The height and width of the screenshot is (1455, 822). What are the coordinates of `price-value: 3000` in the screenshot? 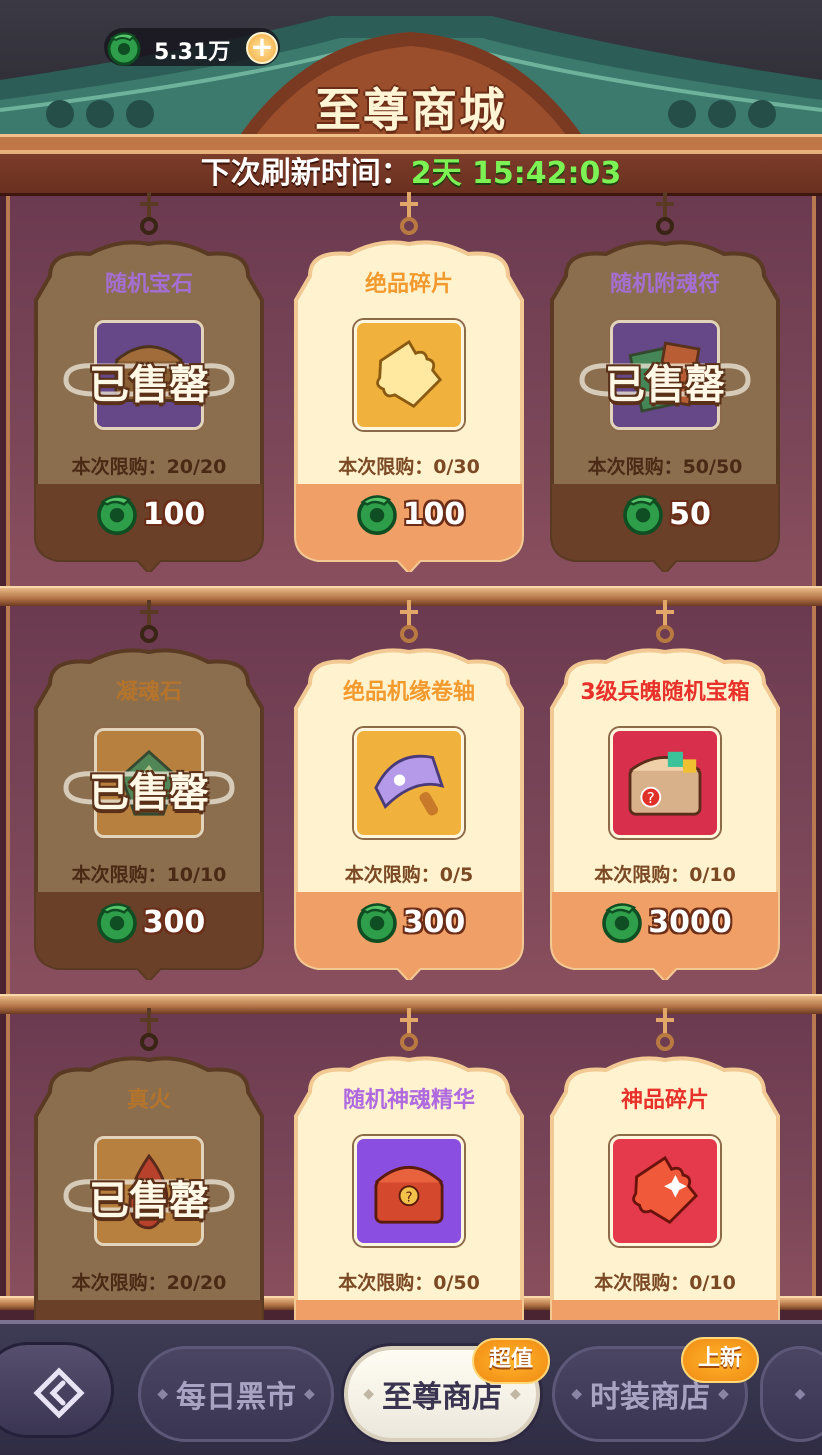 It's located at (690, 922).